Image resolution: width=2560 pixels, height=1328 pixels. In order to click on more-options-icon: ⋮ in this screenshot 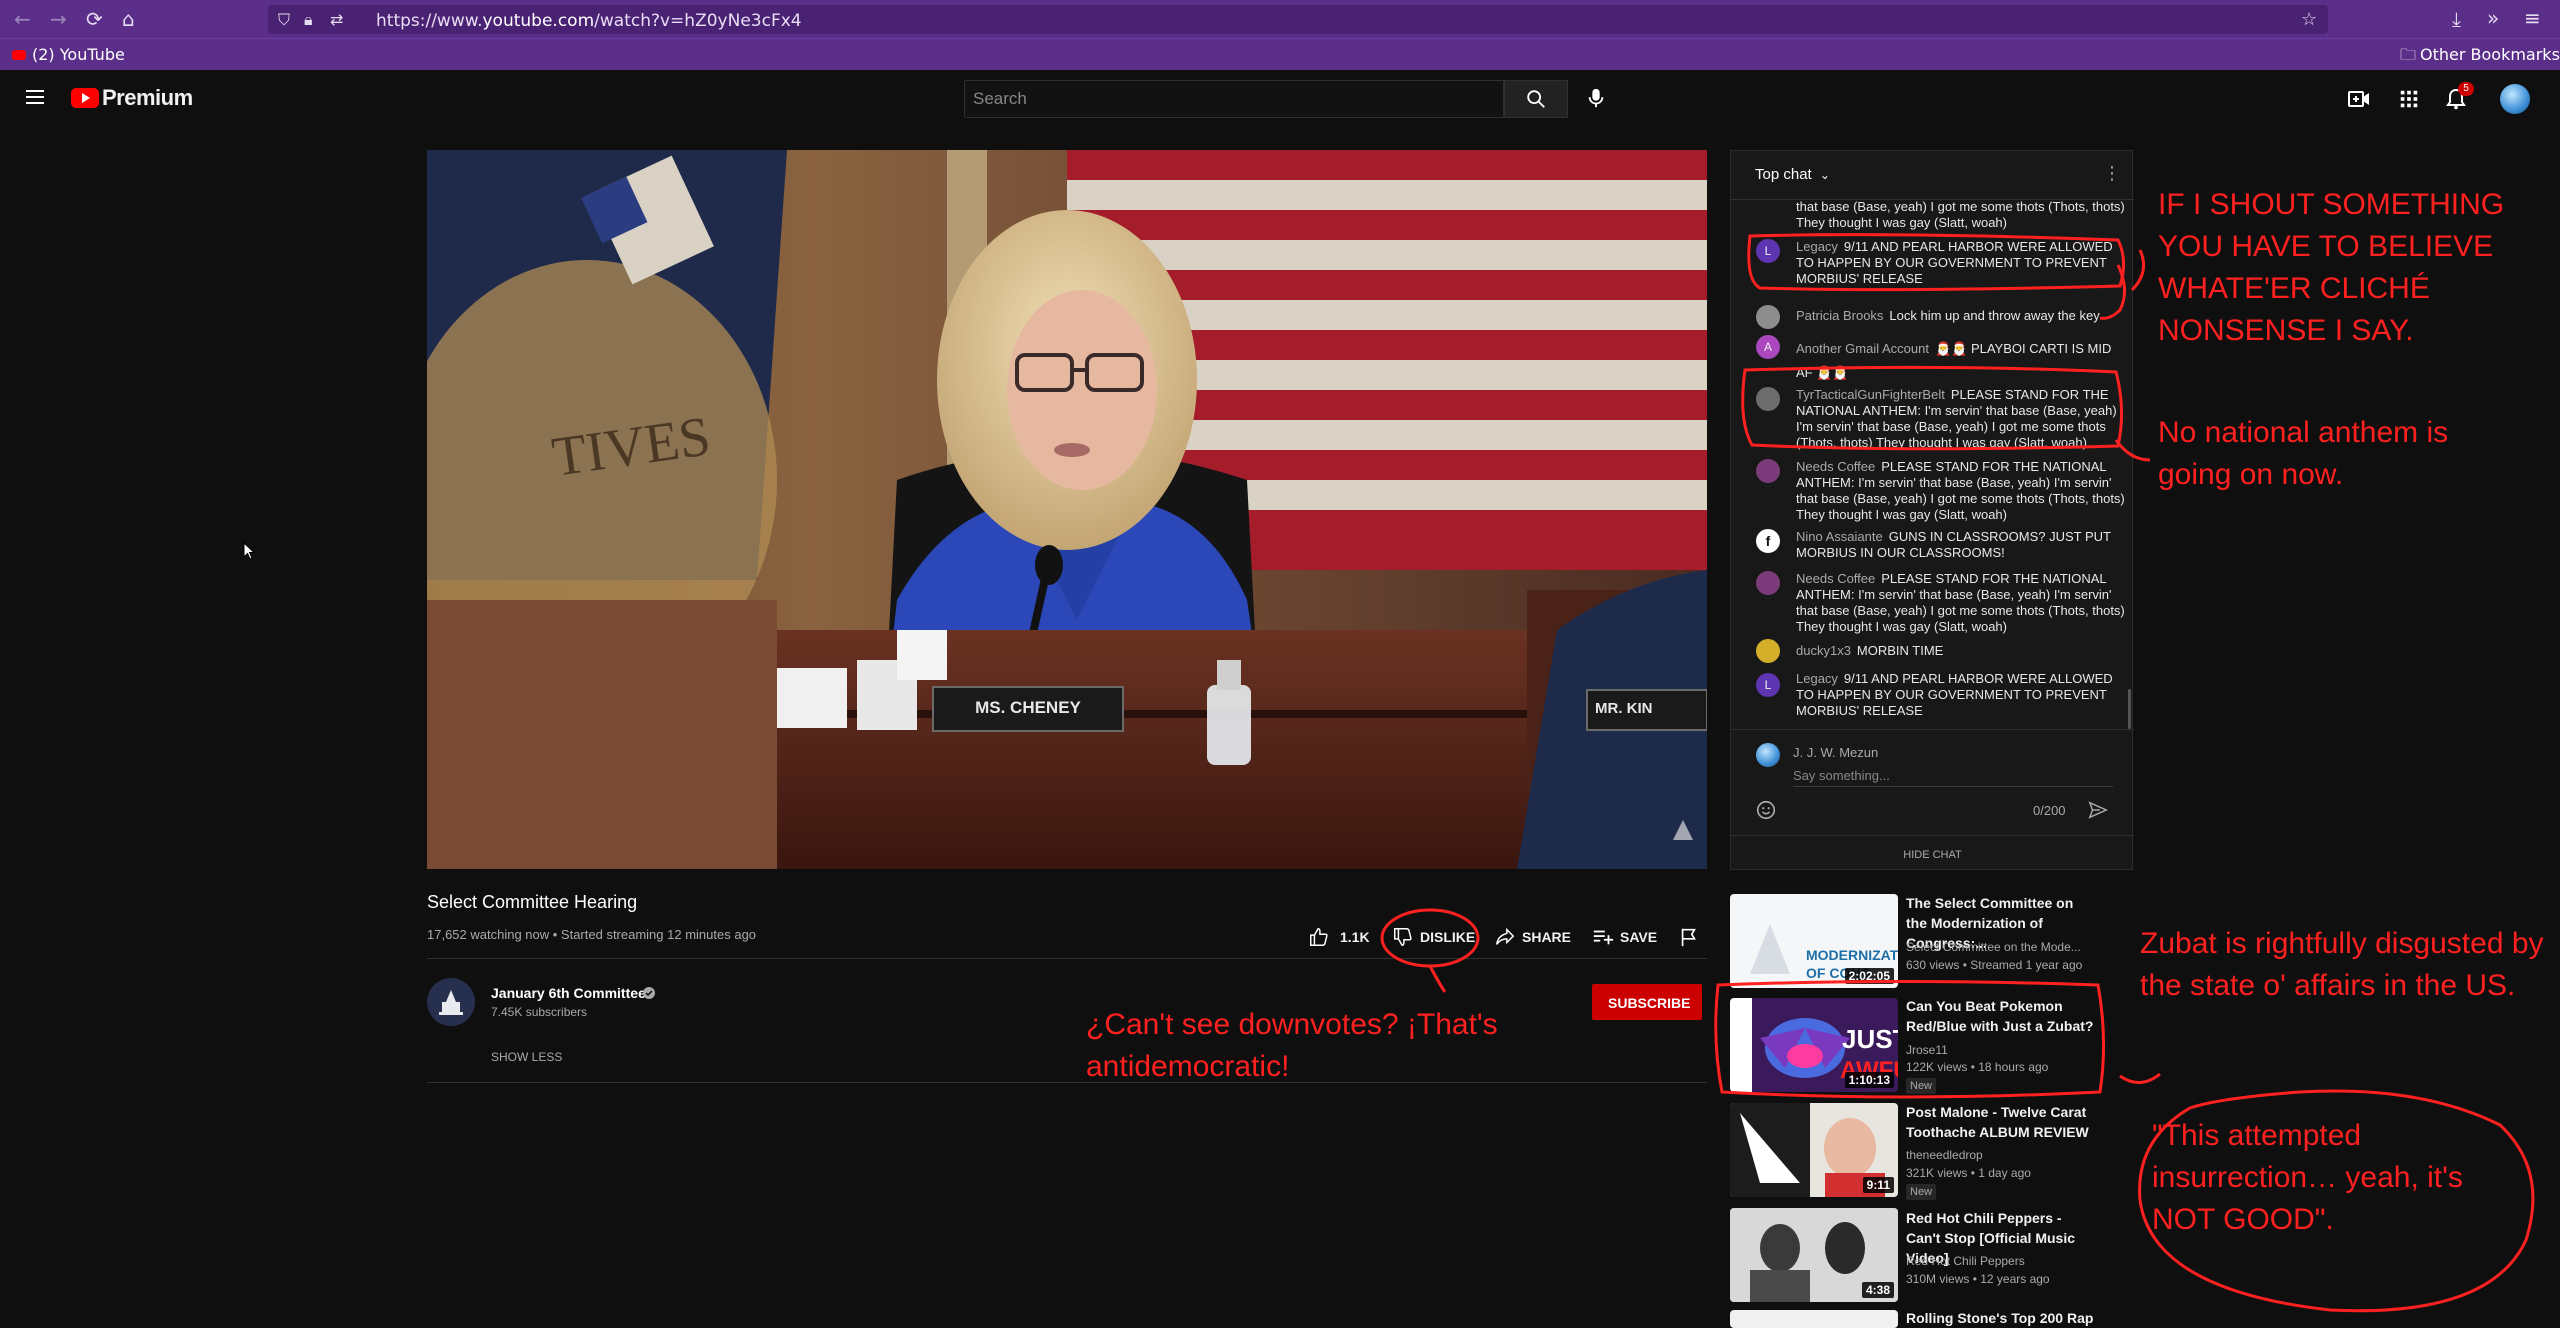, I will do `click(2112, 173)`.